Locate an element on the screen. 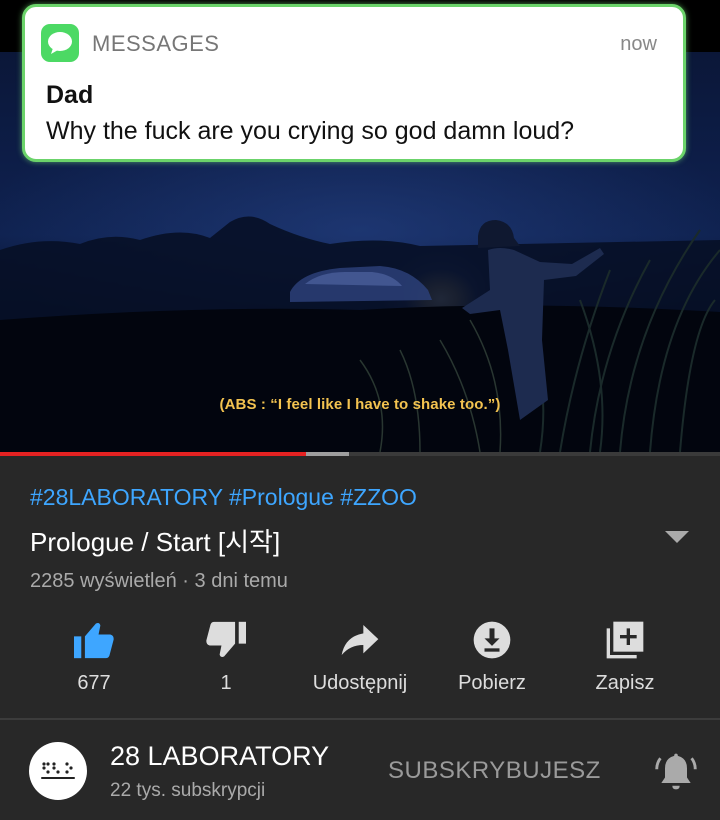 Image resolution: width=720 pixels, height=820 pixels. share-icon is located at coordinates (360, 640).